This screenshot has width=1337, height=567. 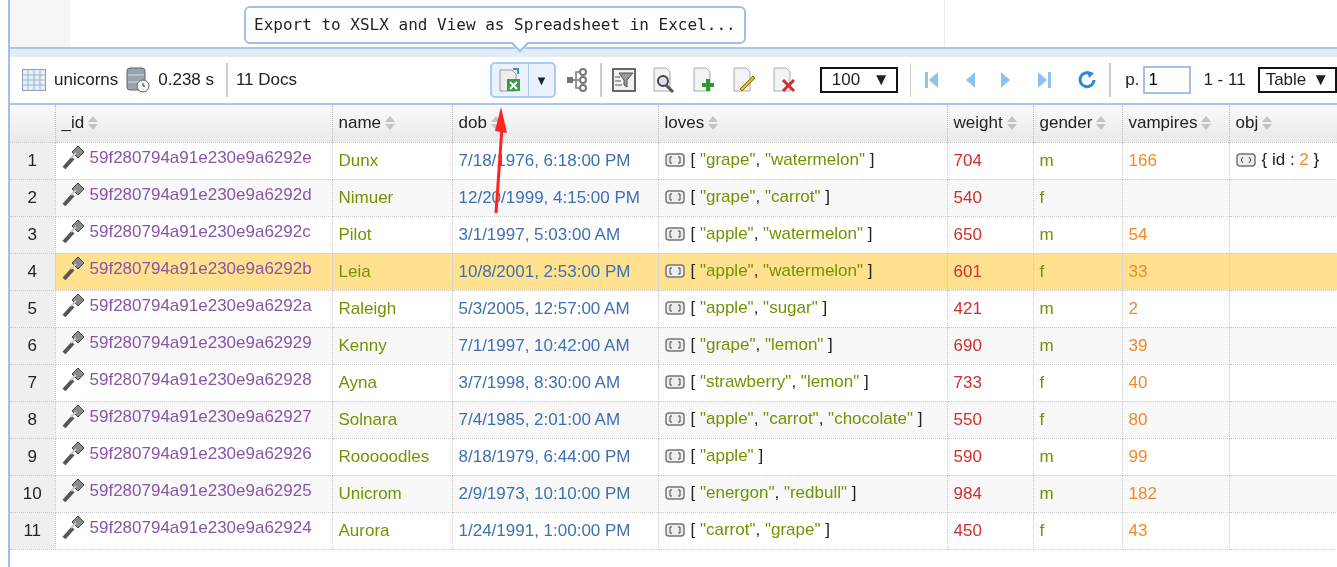 I want to click on table-cell: Aurora, so click(x=392, y=530).